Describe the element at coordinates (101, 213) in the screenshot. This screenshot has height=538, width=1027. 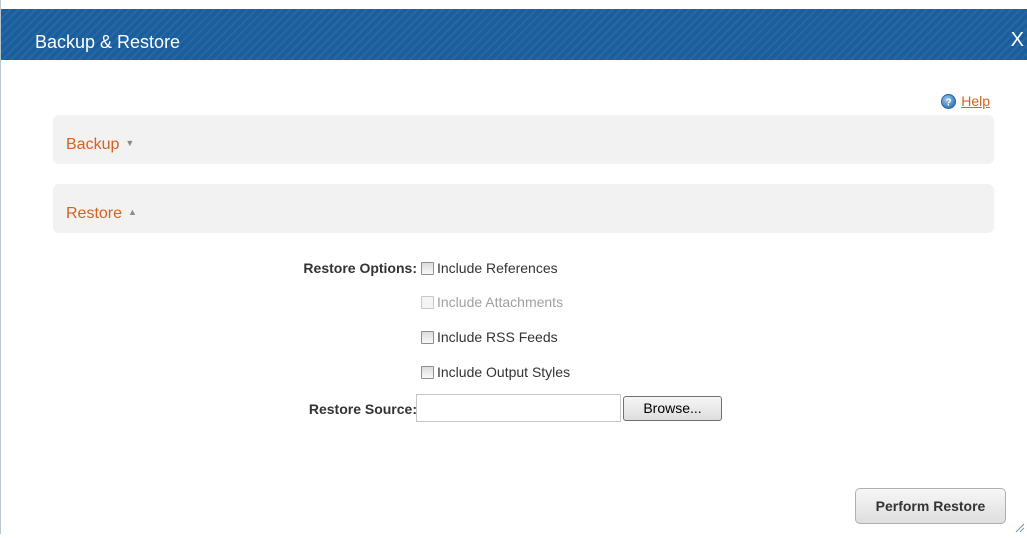
I see `restore-section-label: Restore ▲` at that location.